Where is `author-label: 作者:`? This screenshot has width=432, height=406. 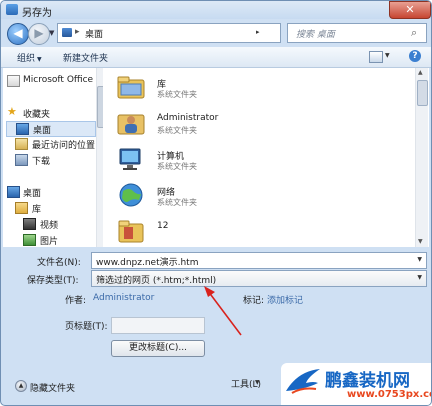
author-label: 作者: is located at coordinates (76, 301).